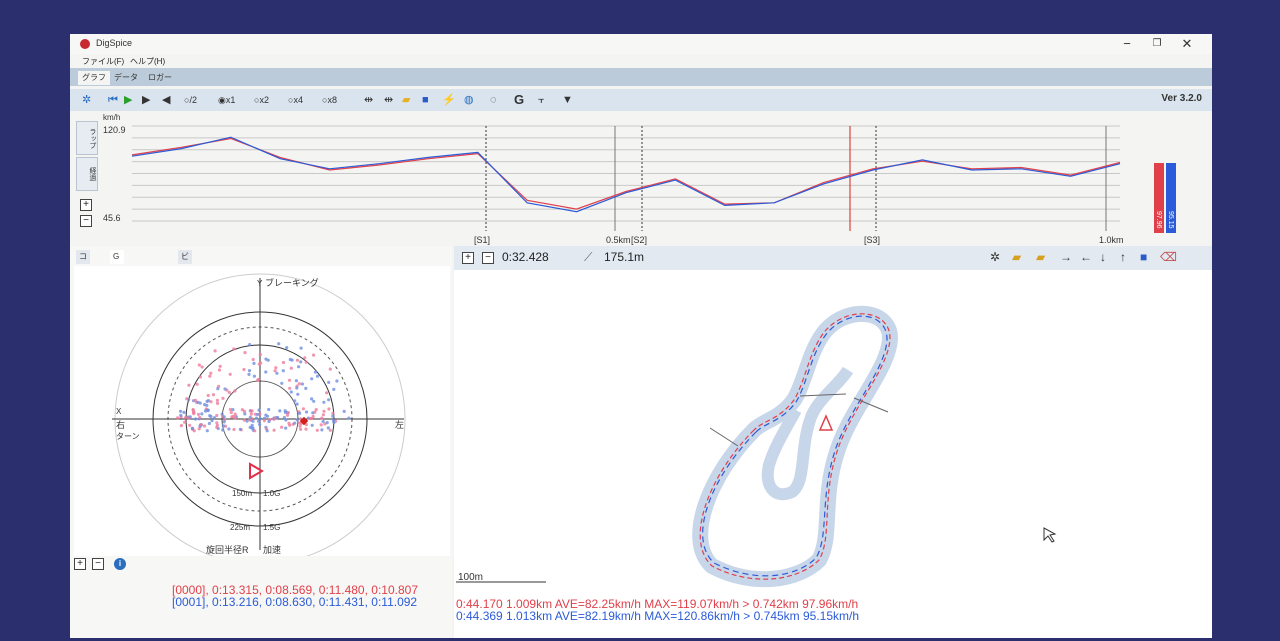 This screenshot has height=641, width=1280. I want to click on menu-help: ヘルプ(H), so click(147, 61).